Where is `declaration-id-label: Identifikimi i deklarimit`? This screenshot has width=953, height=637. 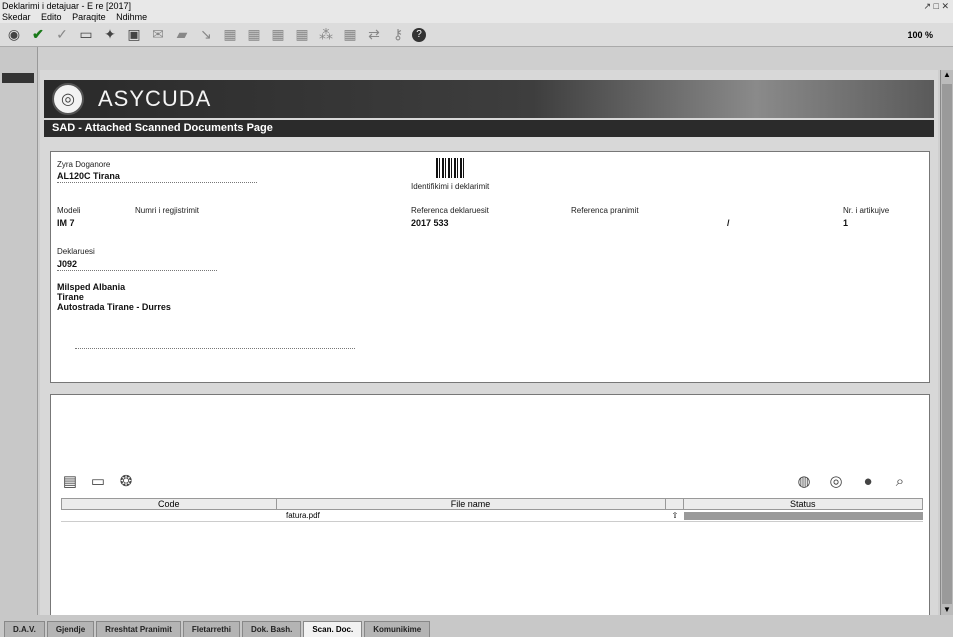
declaration-id-label: Identifikimi i deklarimit is located at coordinates (450, 186).